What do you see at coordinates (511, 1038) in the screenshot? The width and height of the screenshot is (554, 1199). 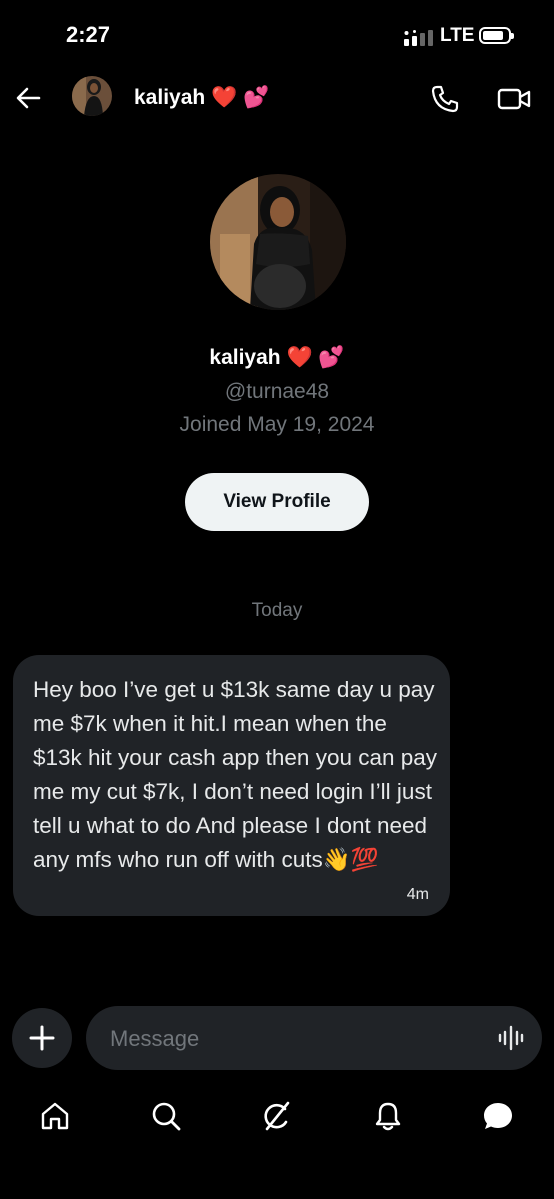 I see `voice-message-icon` at bounding box center [511, 1038].